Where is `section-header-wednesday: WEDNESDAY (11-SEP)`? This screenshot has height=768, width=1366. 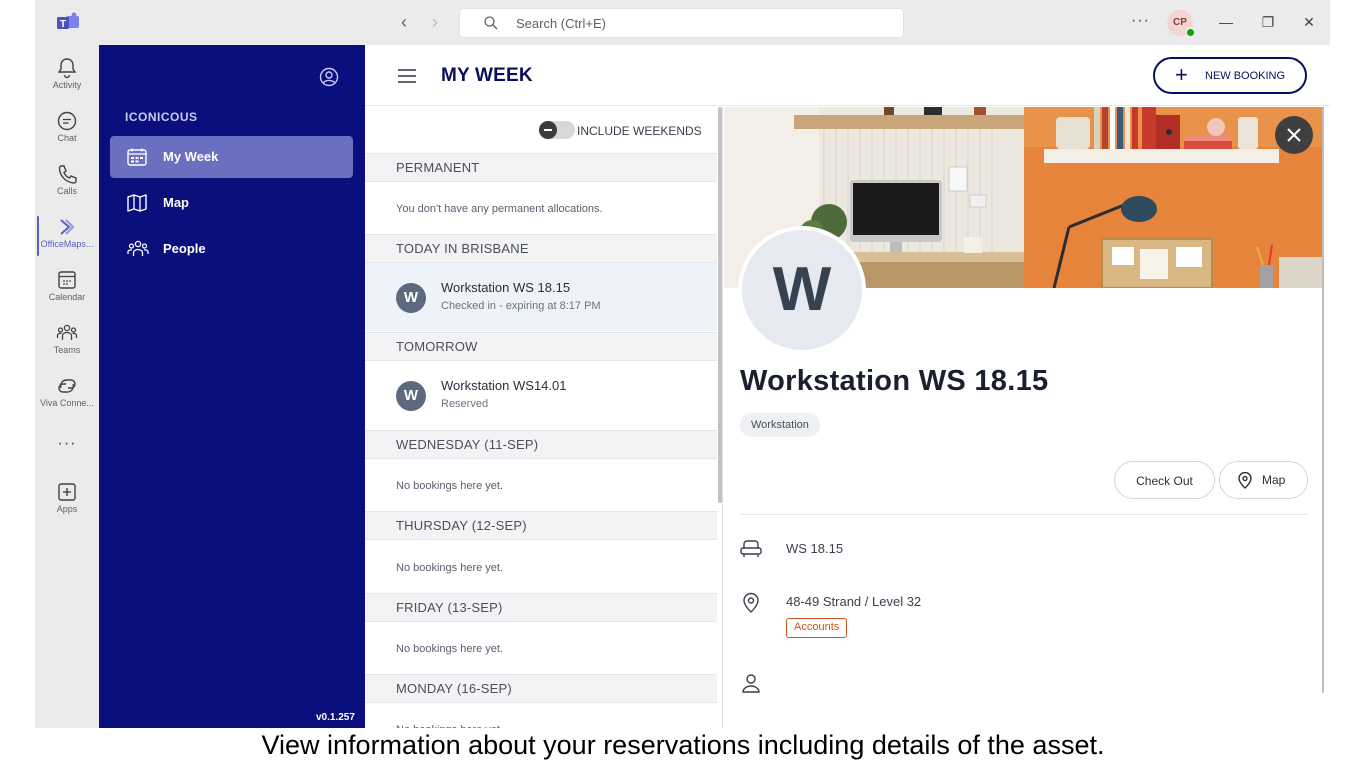
section-header-wednesday: WEDNESDAY (11-SEP) is located at coordinates (541, 444).